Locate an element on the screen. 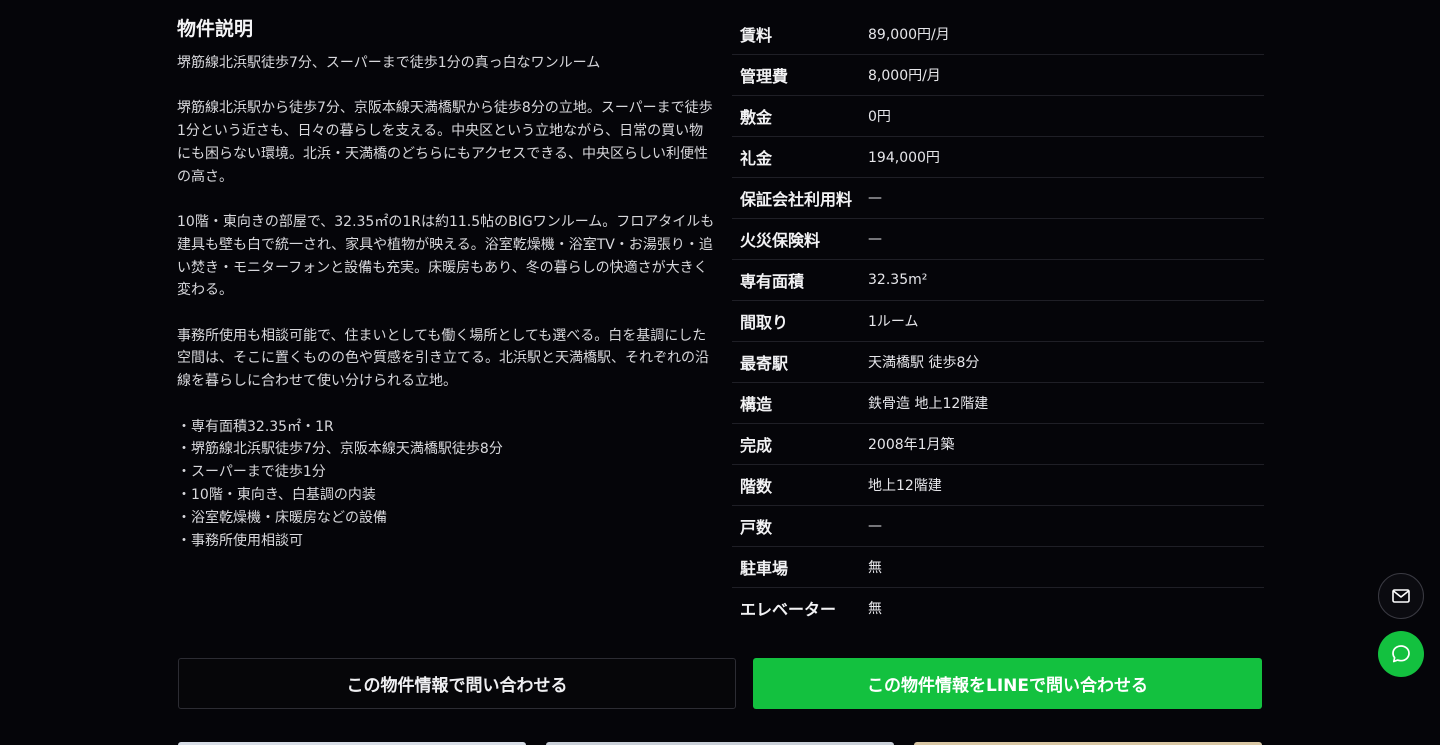  floating-mail-button is located at coordinates (1401, 596).